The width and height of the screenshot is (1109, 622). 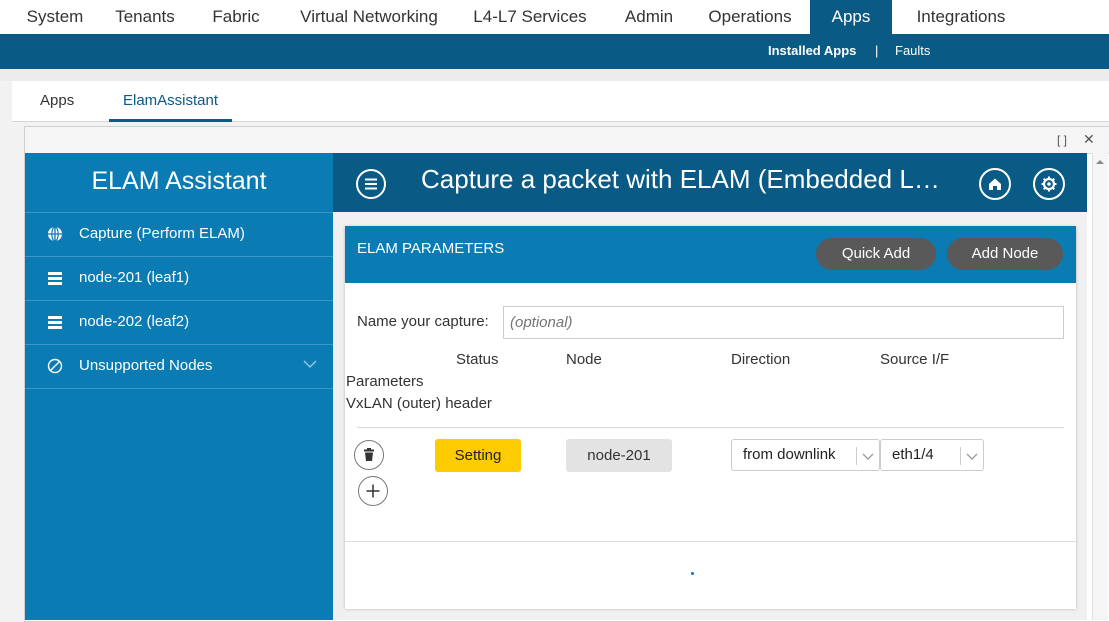 What do you see at coordinates (649, 17) in the screenshot?
I see `nav-admin: Admin` at bounding box center [649, 17].